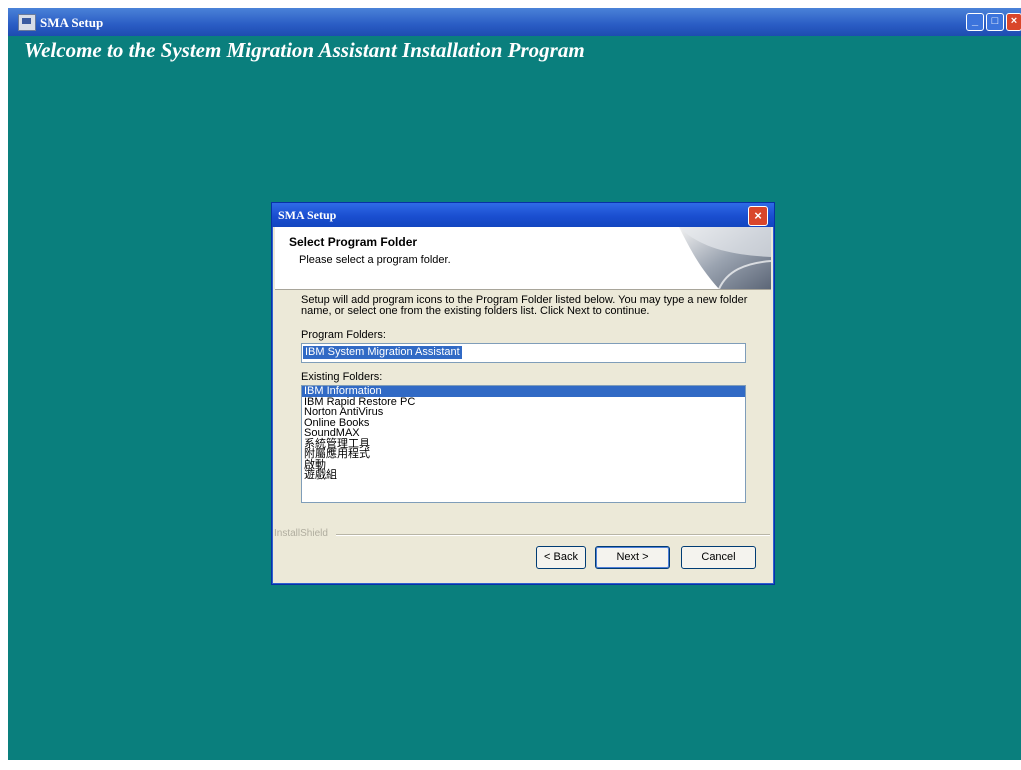  Describe the element at coordinates (523, 465) in the screenshot. I see `list-item: 啟動` at that location.